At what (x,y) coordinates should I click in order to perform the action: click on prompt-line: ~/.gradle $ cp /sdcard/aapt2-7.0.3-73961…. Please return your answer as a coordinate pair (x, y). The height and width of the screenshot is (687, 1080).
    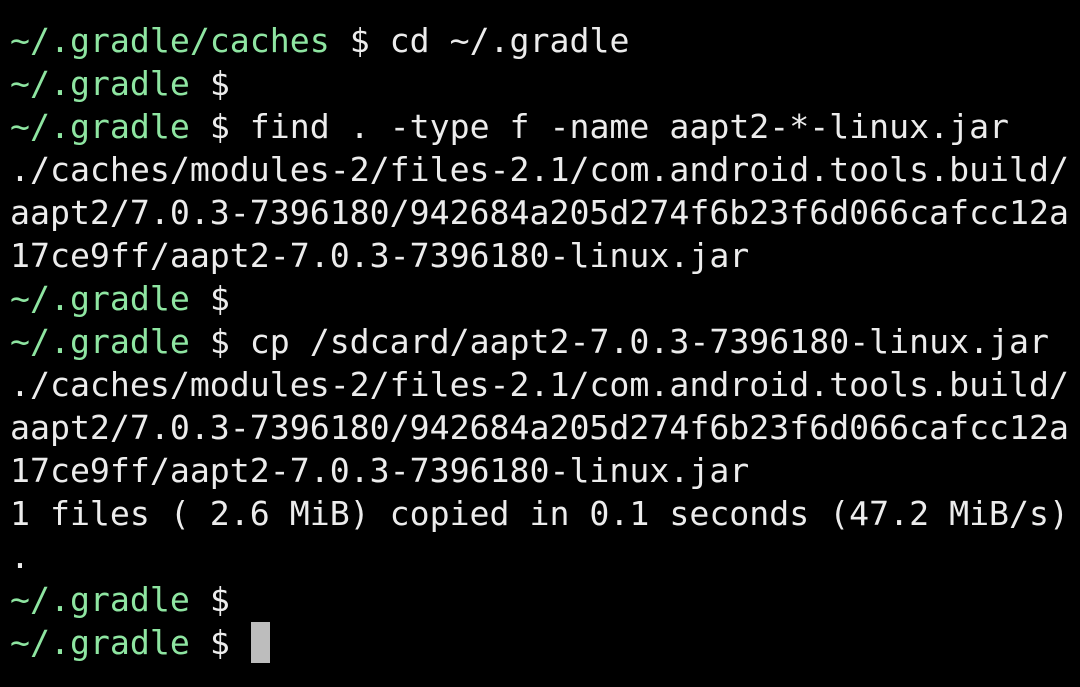
    Looking at the image, I should click on (545, 341).